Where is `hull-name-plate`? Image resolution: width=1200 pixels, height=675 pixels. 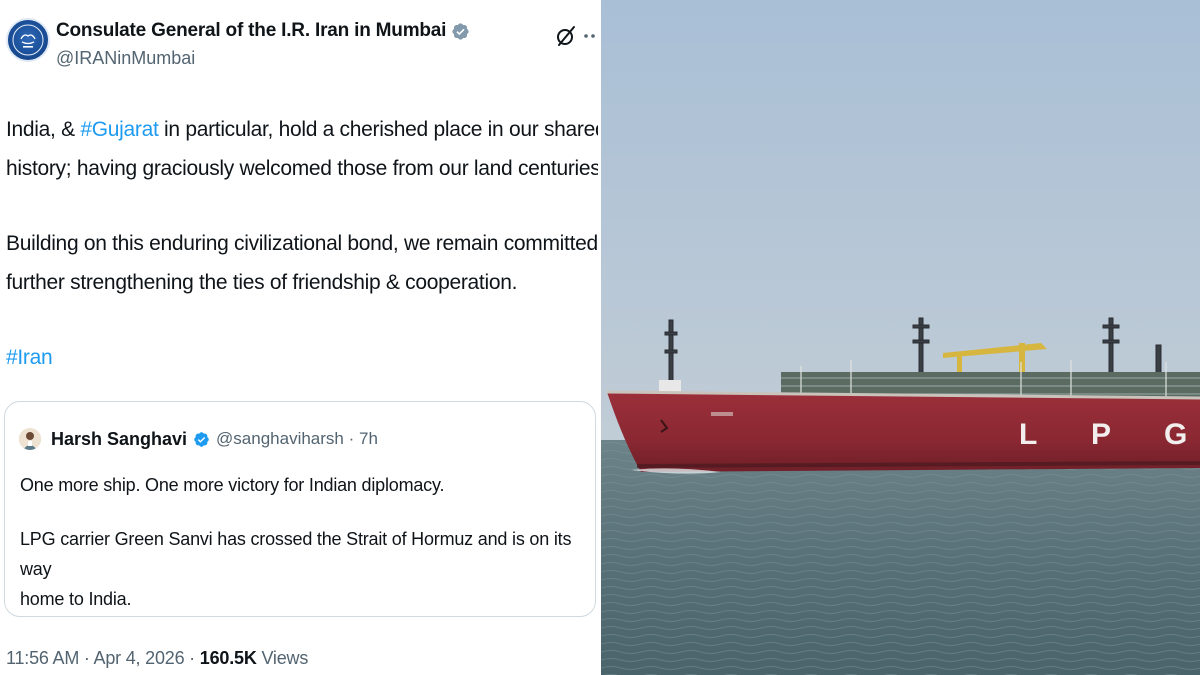 hull-name-plate is located at coordinates (722, 414).